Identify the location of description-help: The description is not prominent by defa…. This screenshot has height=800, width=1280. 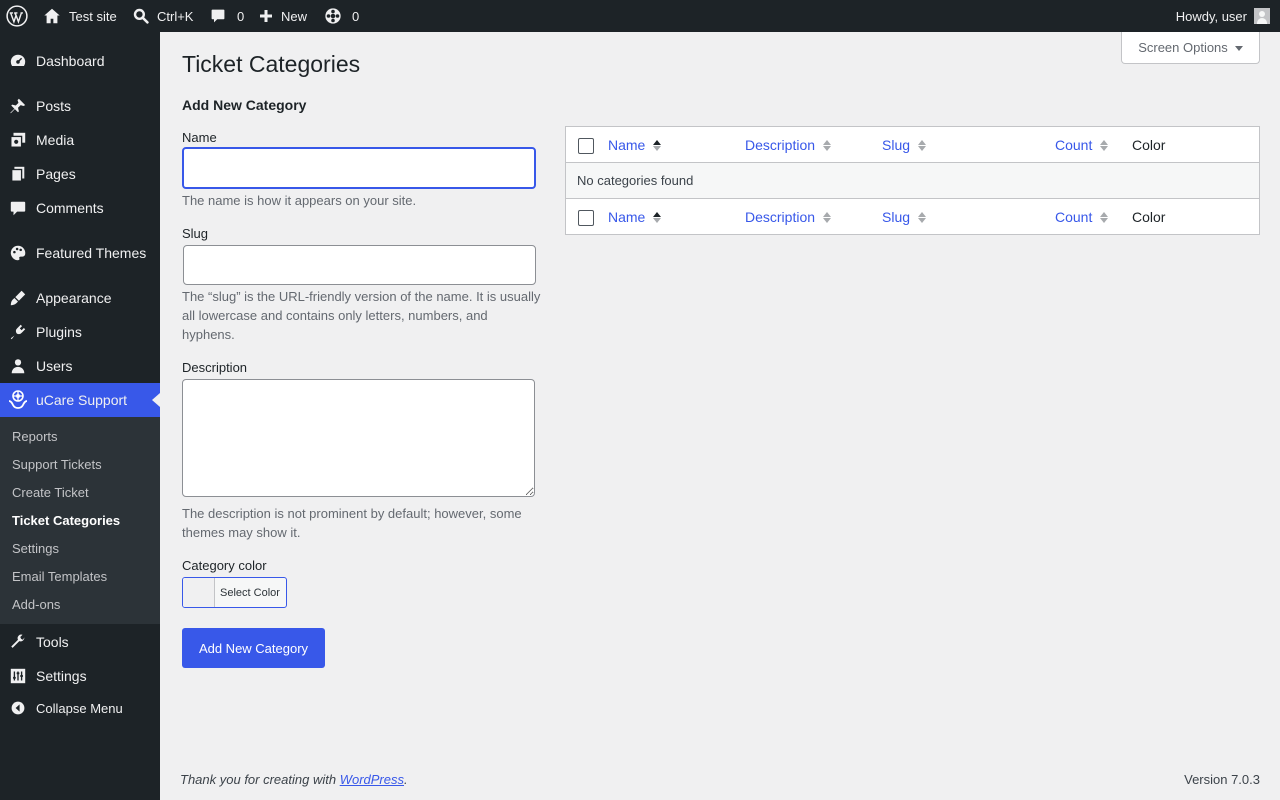
(352, 523).